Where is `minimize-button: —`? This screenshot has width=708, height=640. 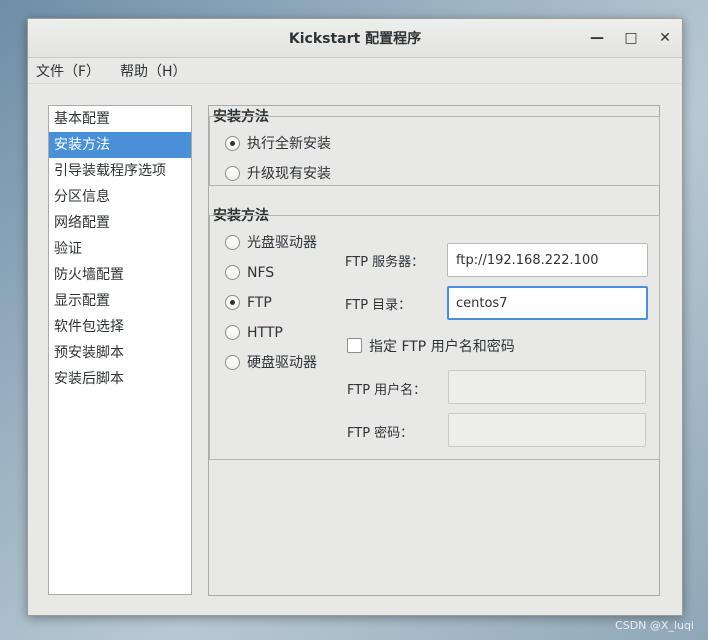 minimize-button: — is located at coordinates (597, 38).